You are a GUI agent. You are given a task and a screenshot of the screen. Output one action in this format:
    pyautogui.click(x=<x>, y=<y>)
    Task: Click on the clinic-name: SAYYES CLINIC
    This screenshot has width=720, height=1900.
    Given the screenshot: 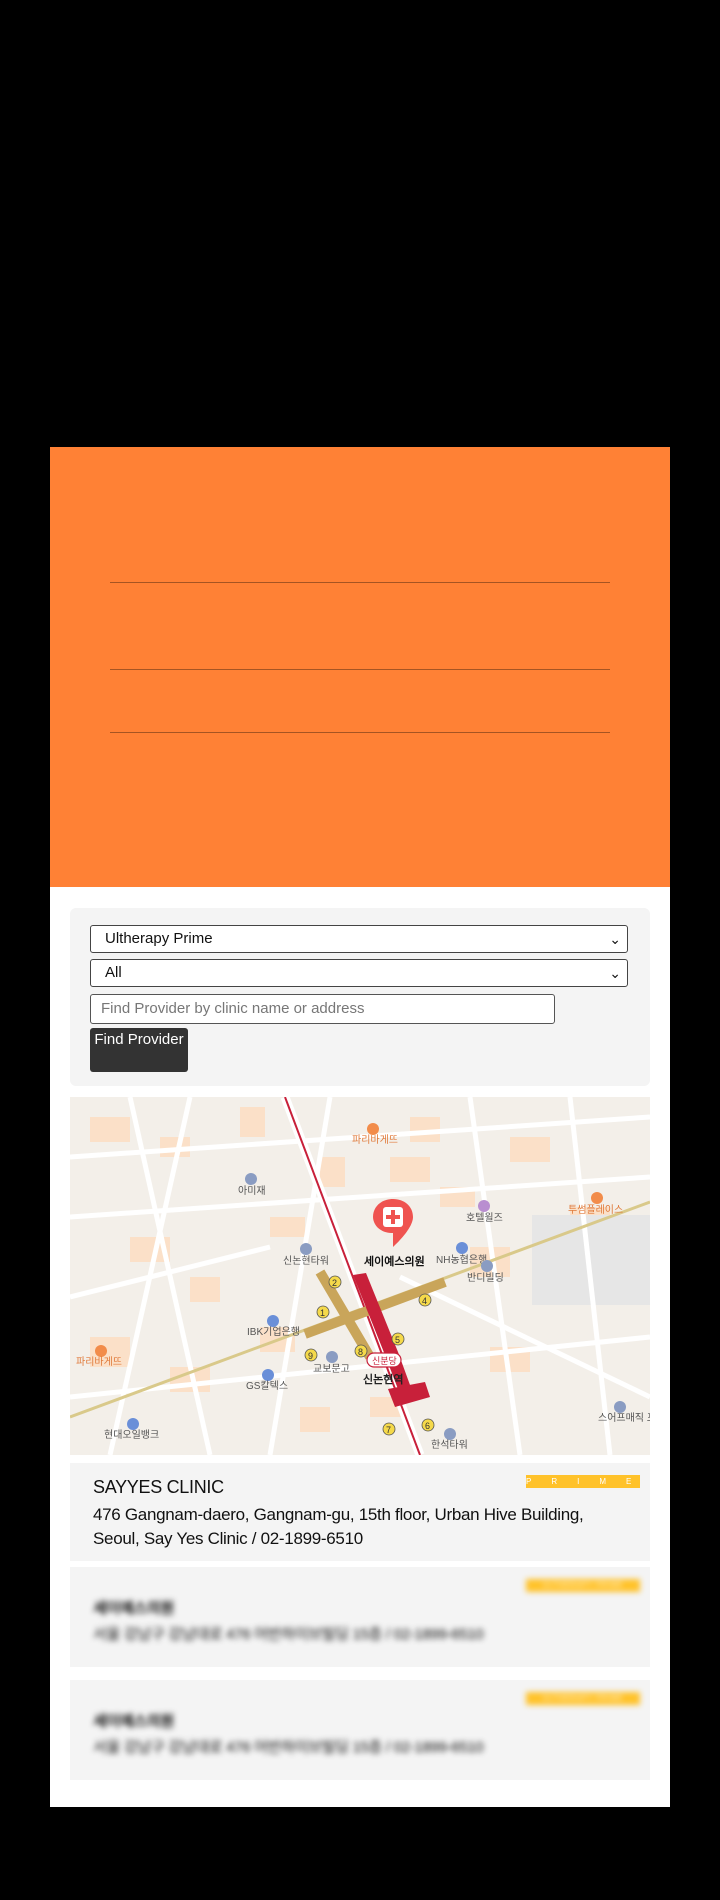 What is the action you would take?
    pyautogui.click(x=158, y=1487)
    